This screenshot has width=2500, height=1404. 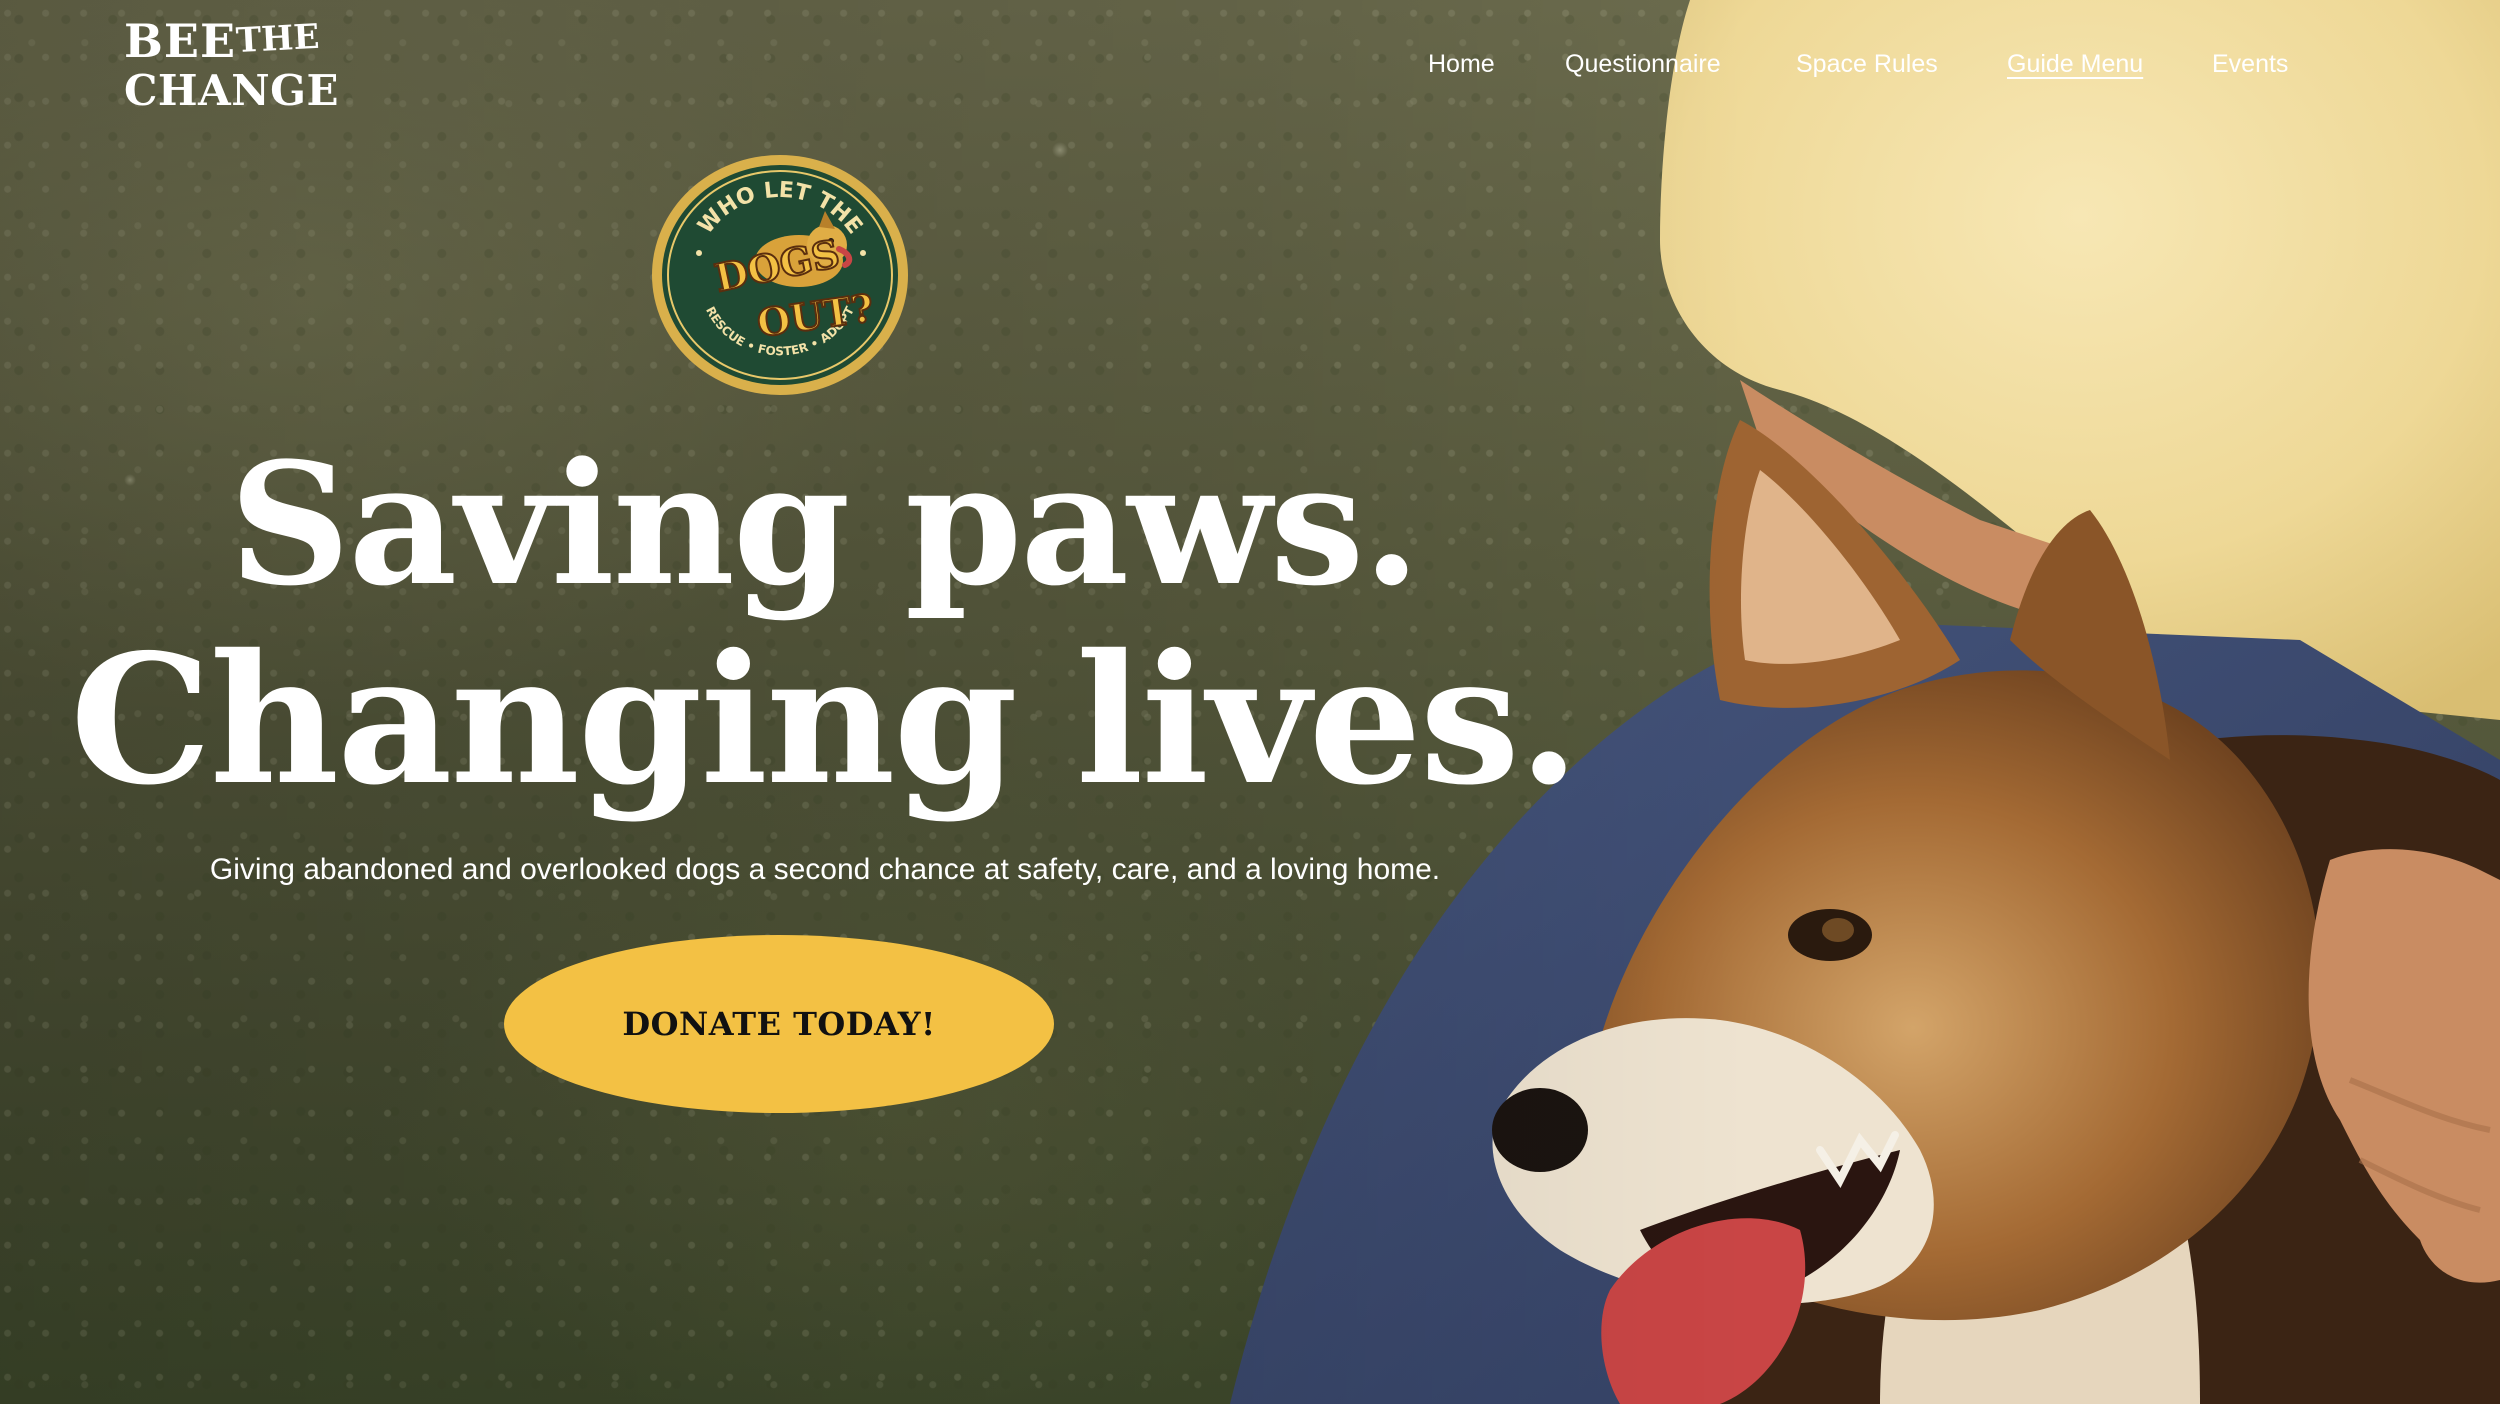 I want to click on nav-events: Events, so click(x=2250, y=64).